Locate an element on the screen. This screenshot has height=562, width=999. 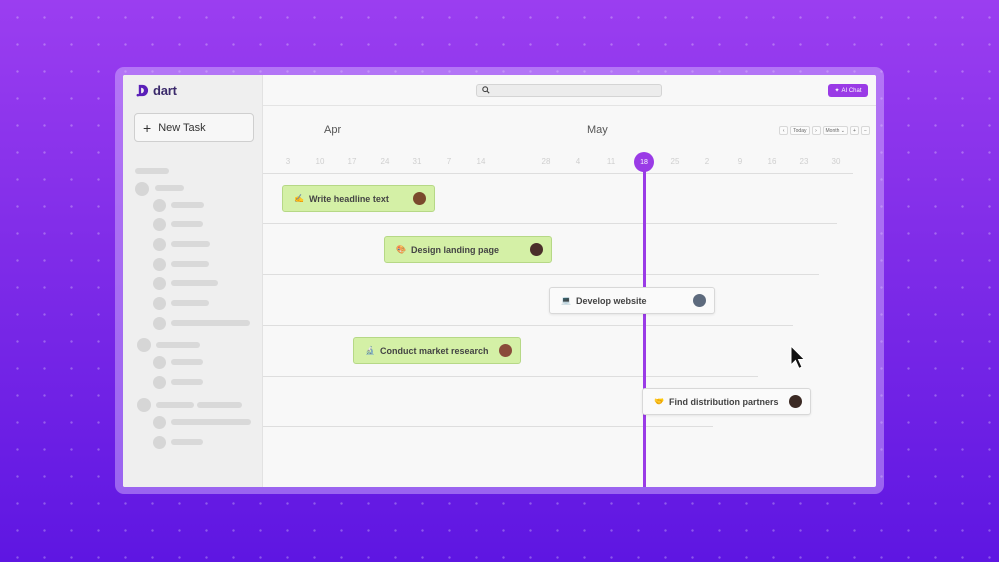
day-label: 14 is located at coordinates (481, 161).